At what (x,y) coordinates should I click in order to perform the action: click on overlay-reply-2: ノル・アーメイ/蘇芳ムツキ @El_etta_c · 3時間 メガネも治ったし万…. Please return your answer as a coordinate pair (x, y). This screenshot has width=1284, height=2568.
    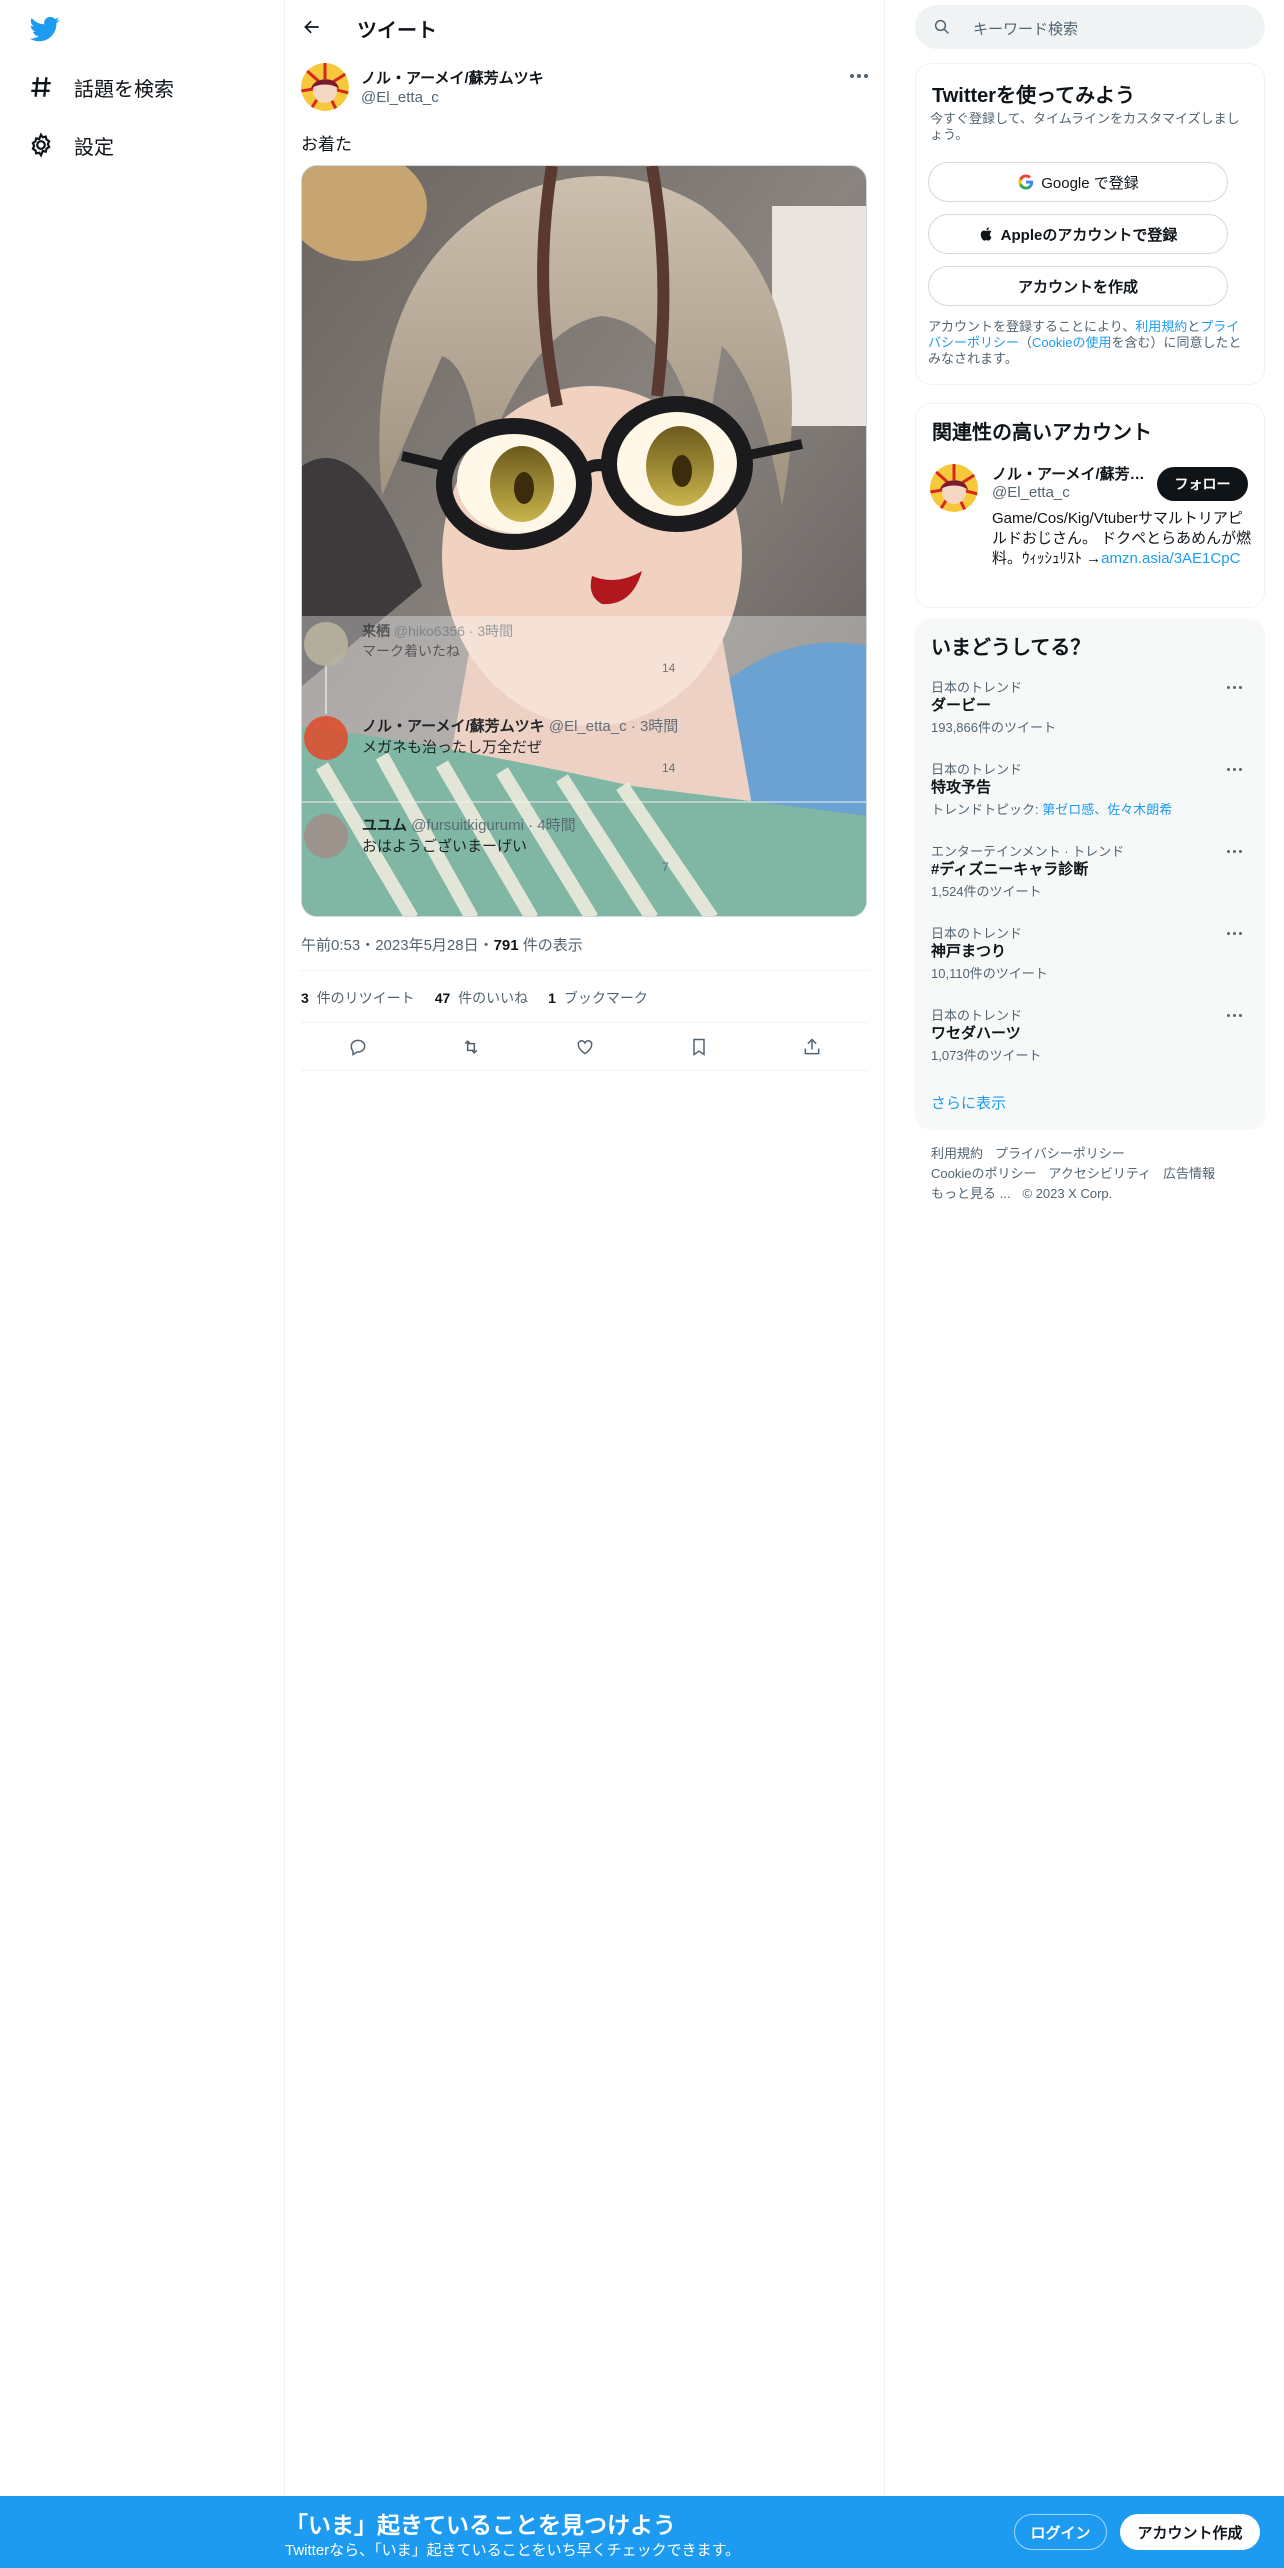
    Looking at the image, I should click on (520, 746).